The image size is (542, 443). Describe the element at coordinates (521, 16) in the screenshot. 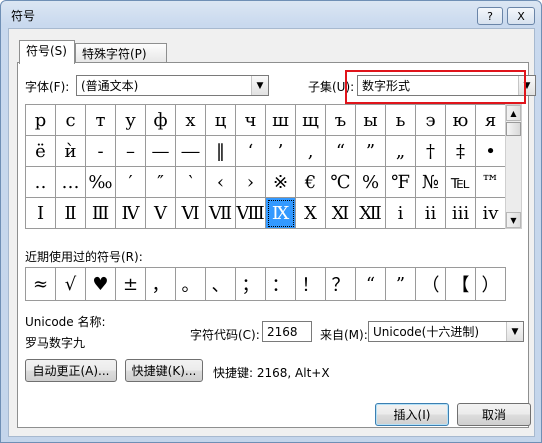

I see `close-button: X` at that location.